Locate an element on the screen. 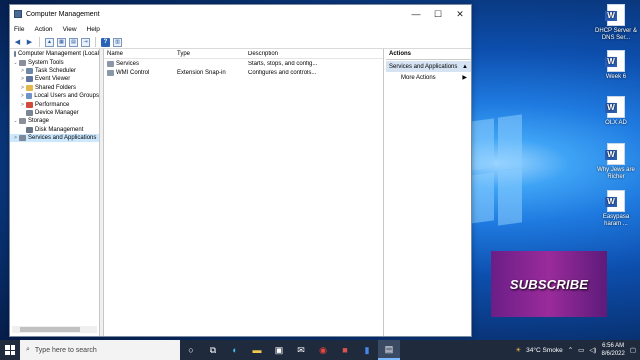 This screenshot has width=640, height=360. subscribe-overlay: SUBSCRIBE is located at coordinates (549, 284).